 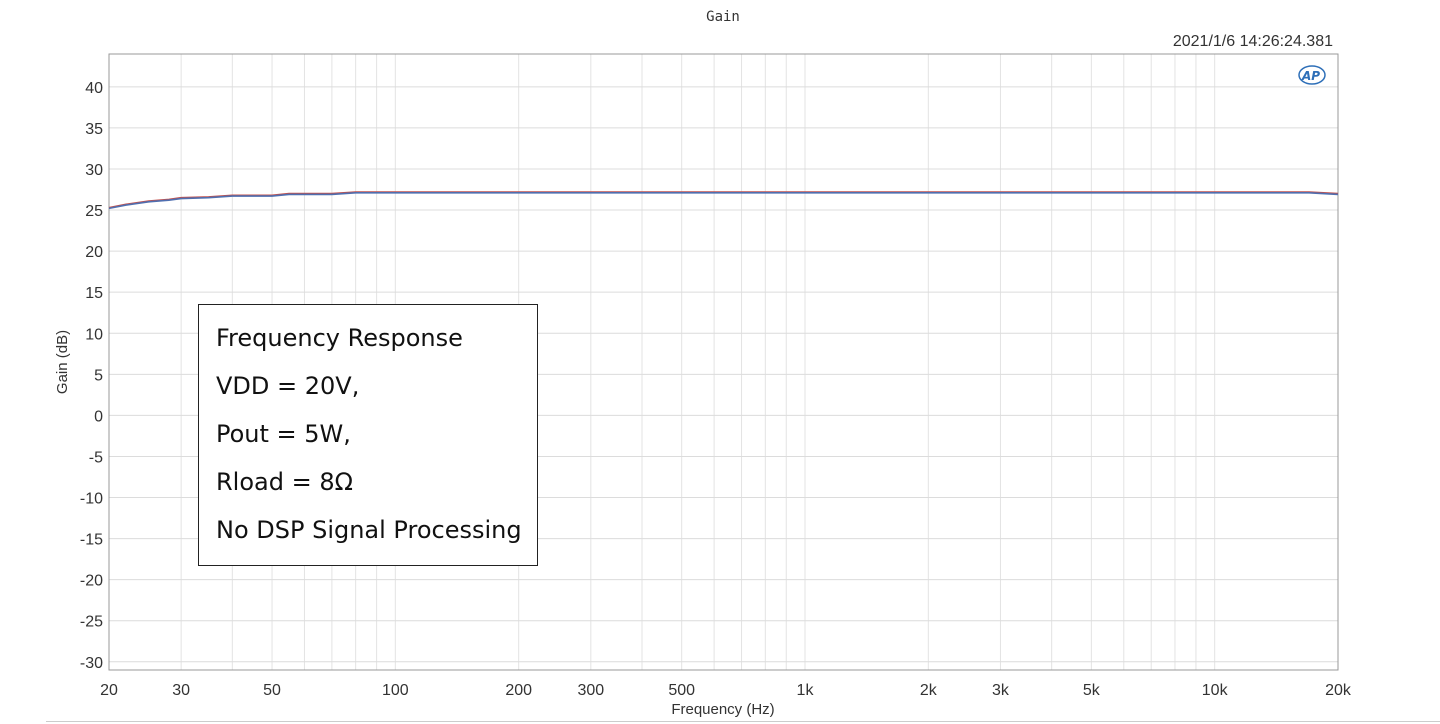 What do you see at coordinates (590, 690) in the screenshot?
I see `x-tick-label: 300` at bounding box center [590, 690].